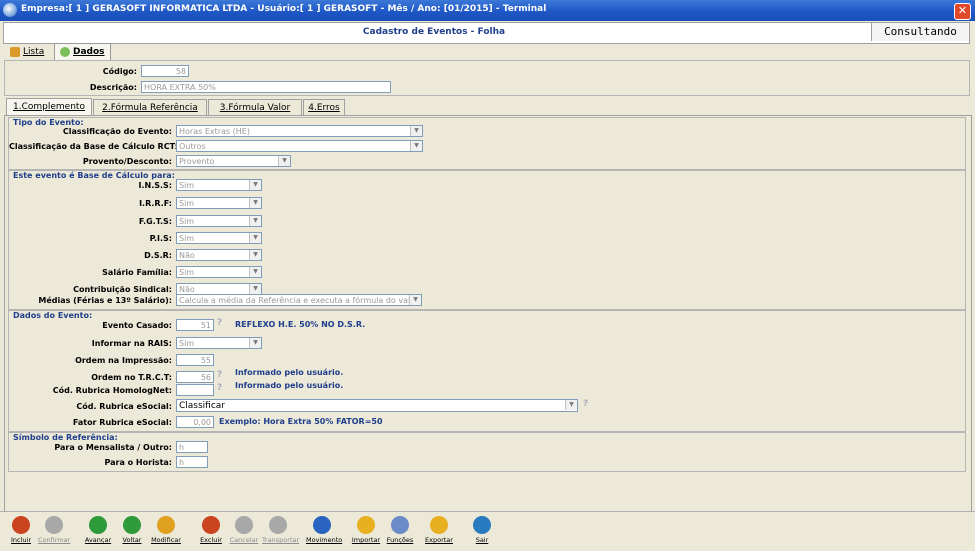  Describe the element at coordinates (137, 325) in the screenshot. I see `evento-casado-label: Evento Casado:` at that location.